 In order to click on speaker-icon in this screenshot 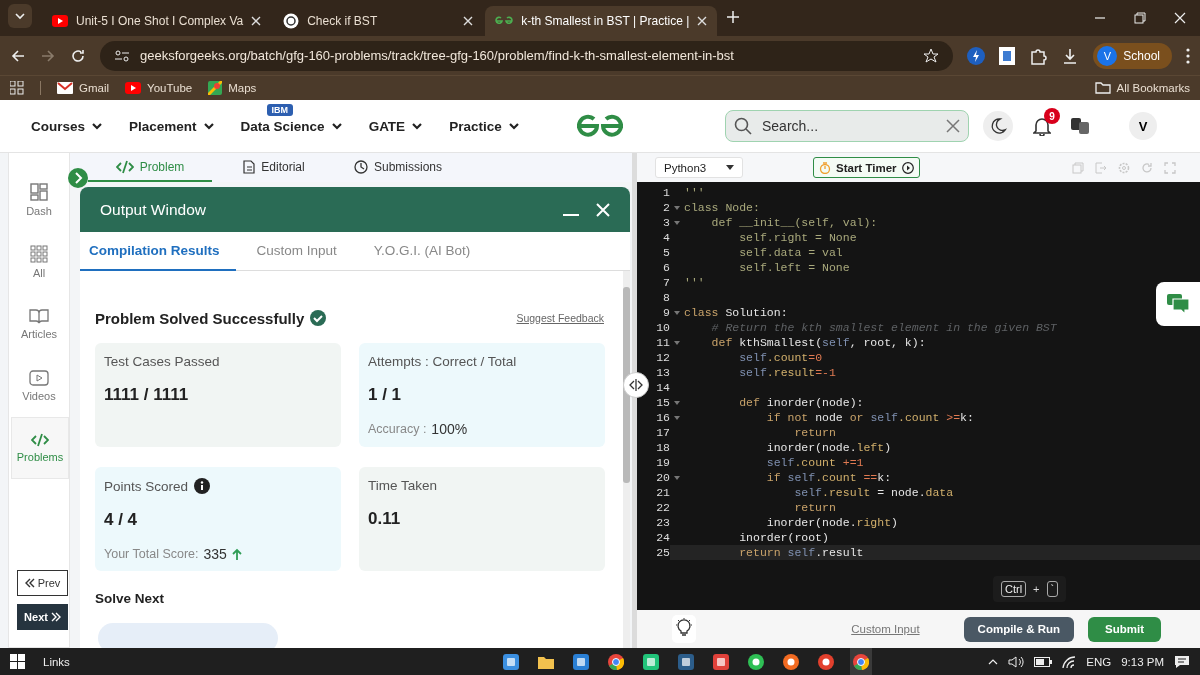, I will do `click(1016, 661)`.